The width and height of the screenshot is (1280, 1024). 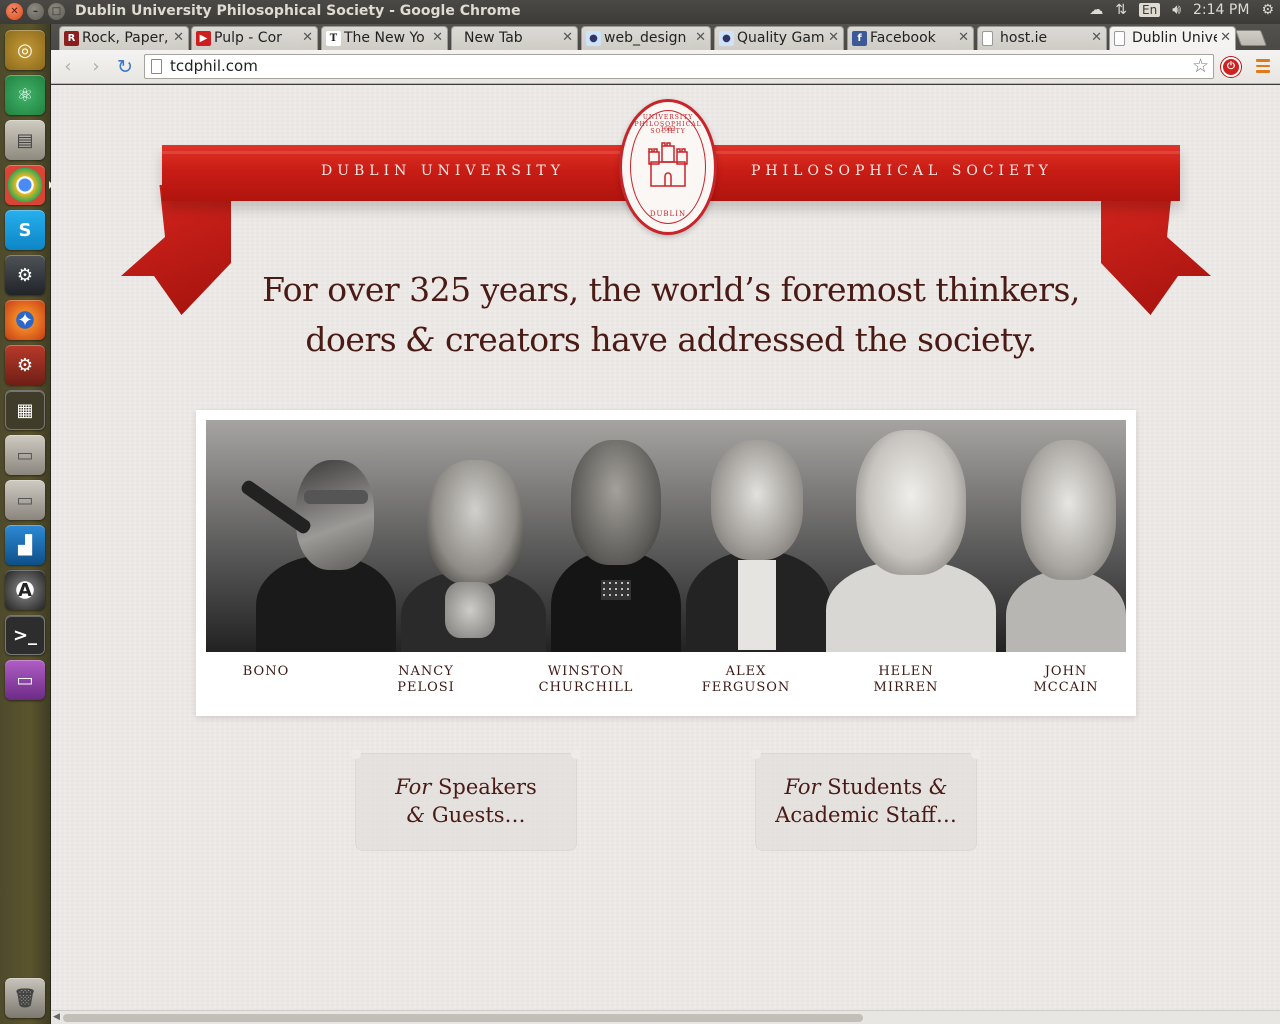 What do you see at coordinates (26, 524) in the screenshot?
I see `launcher: ◎ ⚛ ▤ S ⚙ ✦ ⚙ ▦ ▭ ▭ ▟ A >_ ▭ 🗑︎` at bounding box center [26, 524].